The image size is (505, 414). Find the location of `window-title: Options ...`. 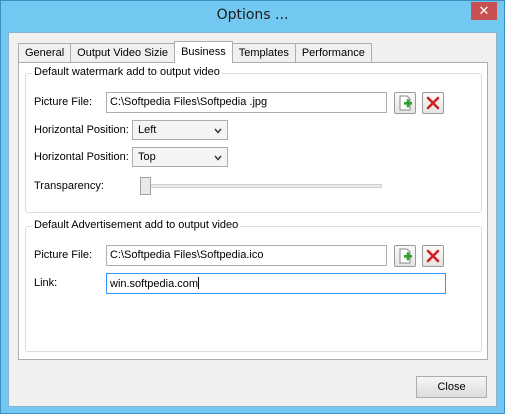

window-title: Options ... is located at coordinates (252, 15).